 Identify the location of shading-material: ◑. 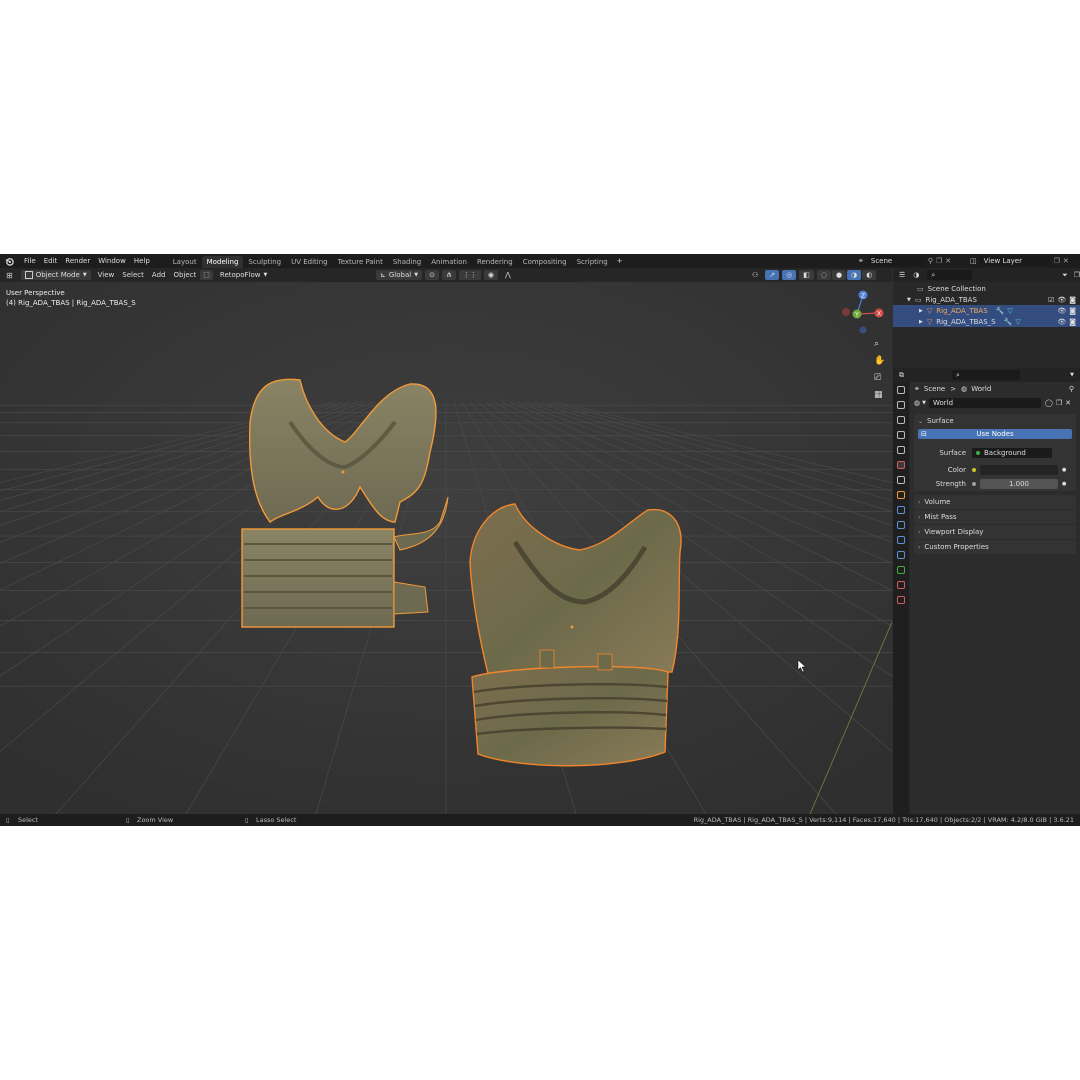
(854, 275).